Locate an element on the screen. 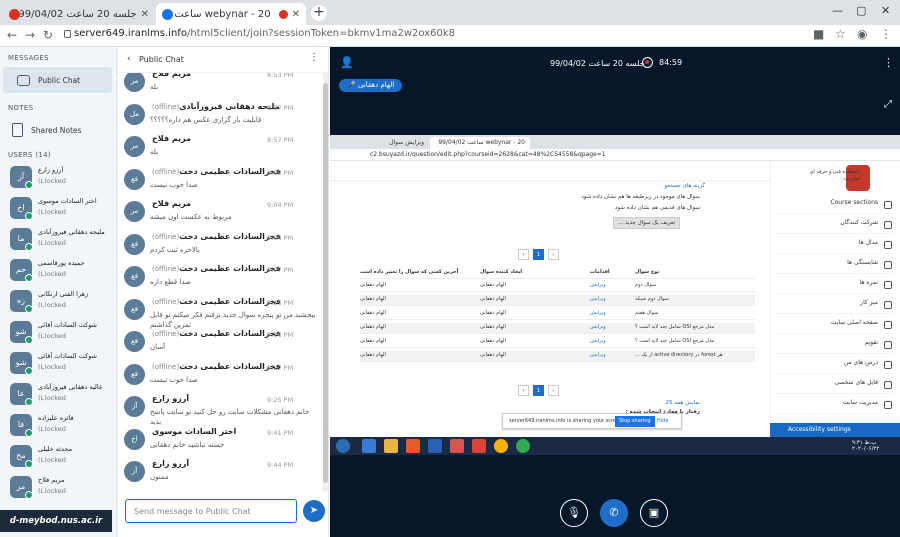  user-item: عا عالیه دهقانی فیروزآبادی (L)ocked is located at coordinates (60, 394).